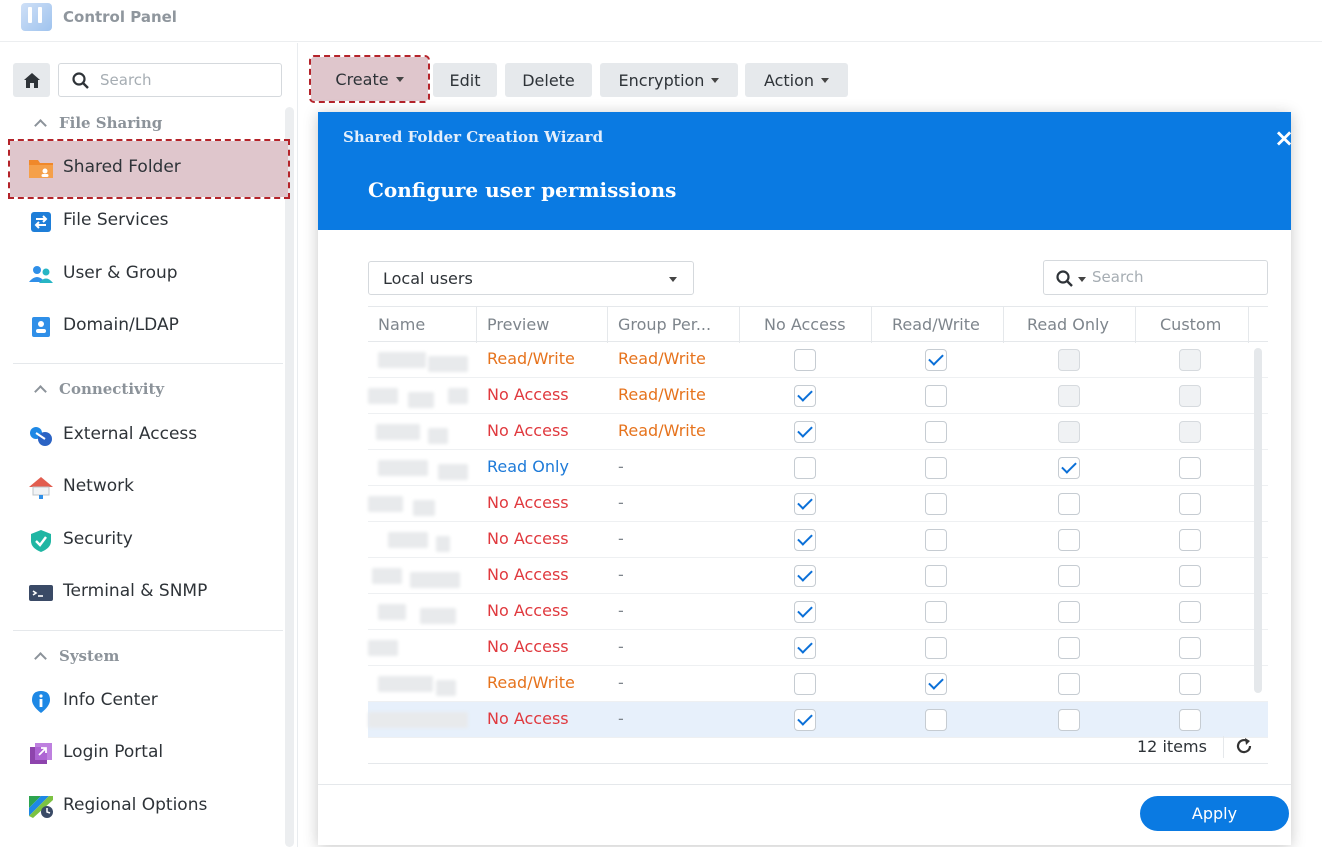  What do you see at coordinates (148, 540) in the screenshot?
I see `sidebar-item-security: Security` at bounding box center [148, 540].